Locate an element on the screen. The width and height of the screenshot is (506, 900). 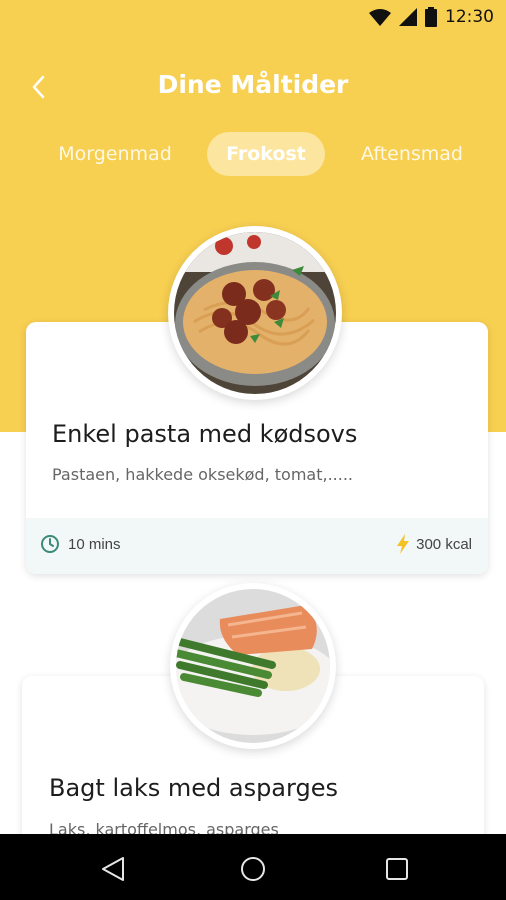
nav-back-button is located at coordinates (113, 869).